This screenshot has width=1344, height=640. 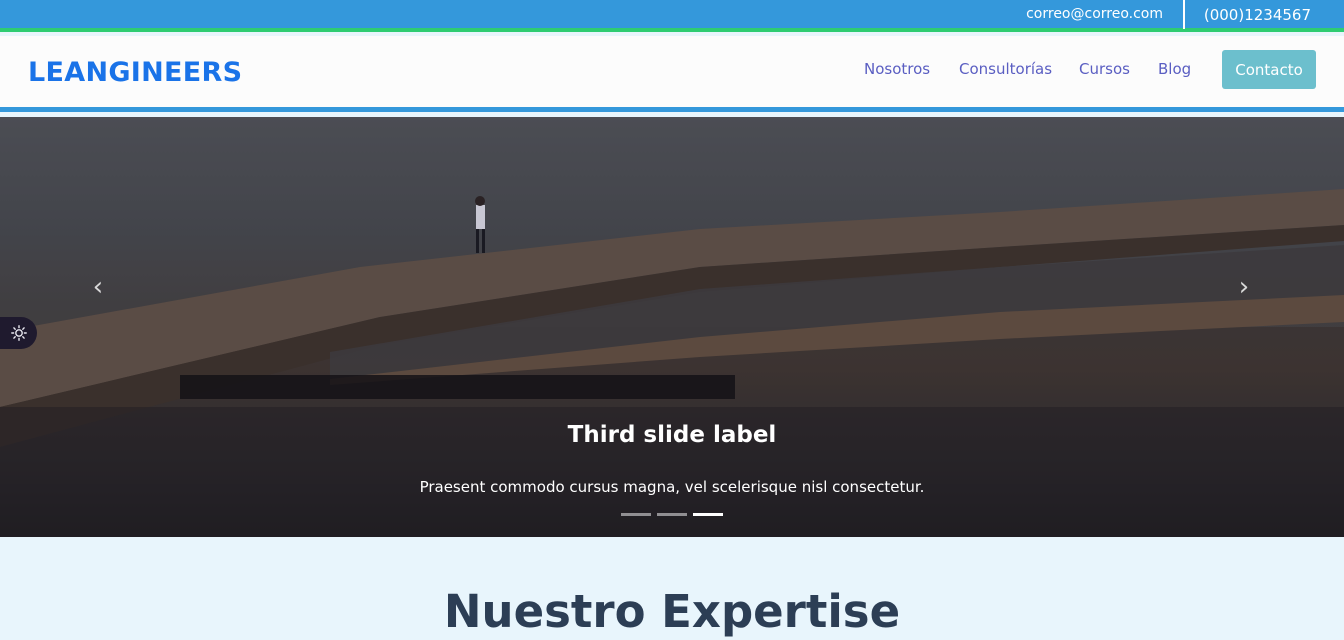 What do you see at coordinates (1244, 287) in the screenshot?
I see `chevron-right-icon: ›` at bounding box center [1244, 287].